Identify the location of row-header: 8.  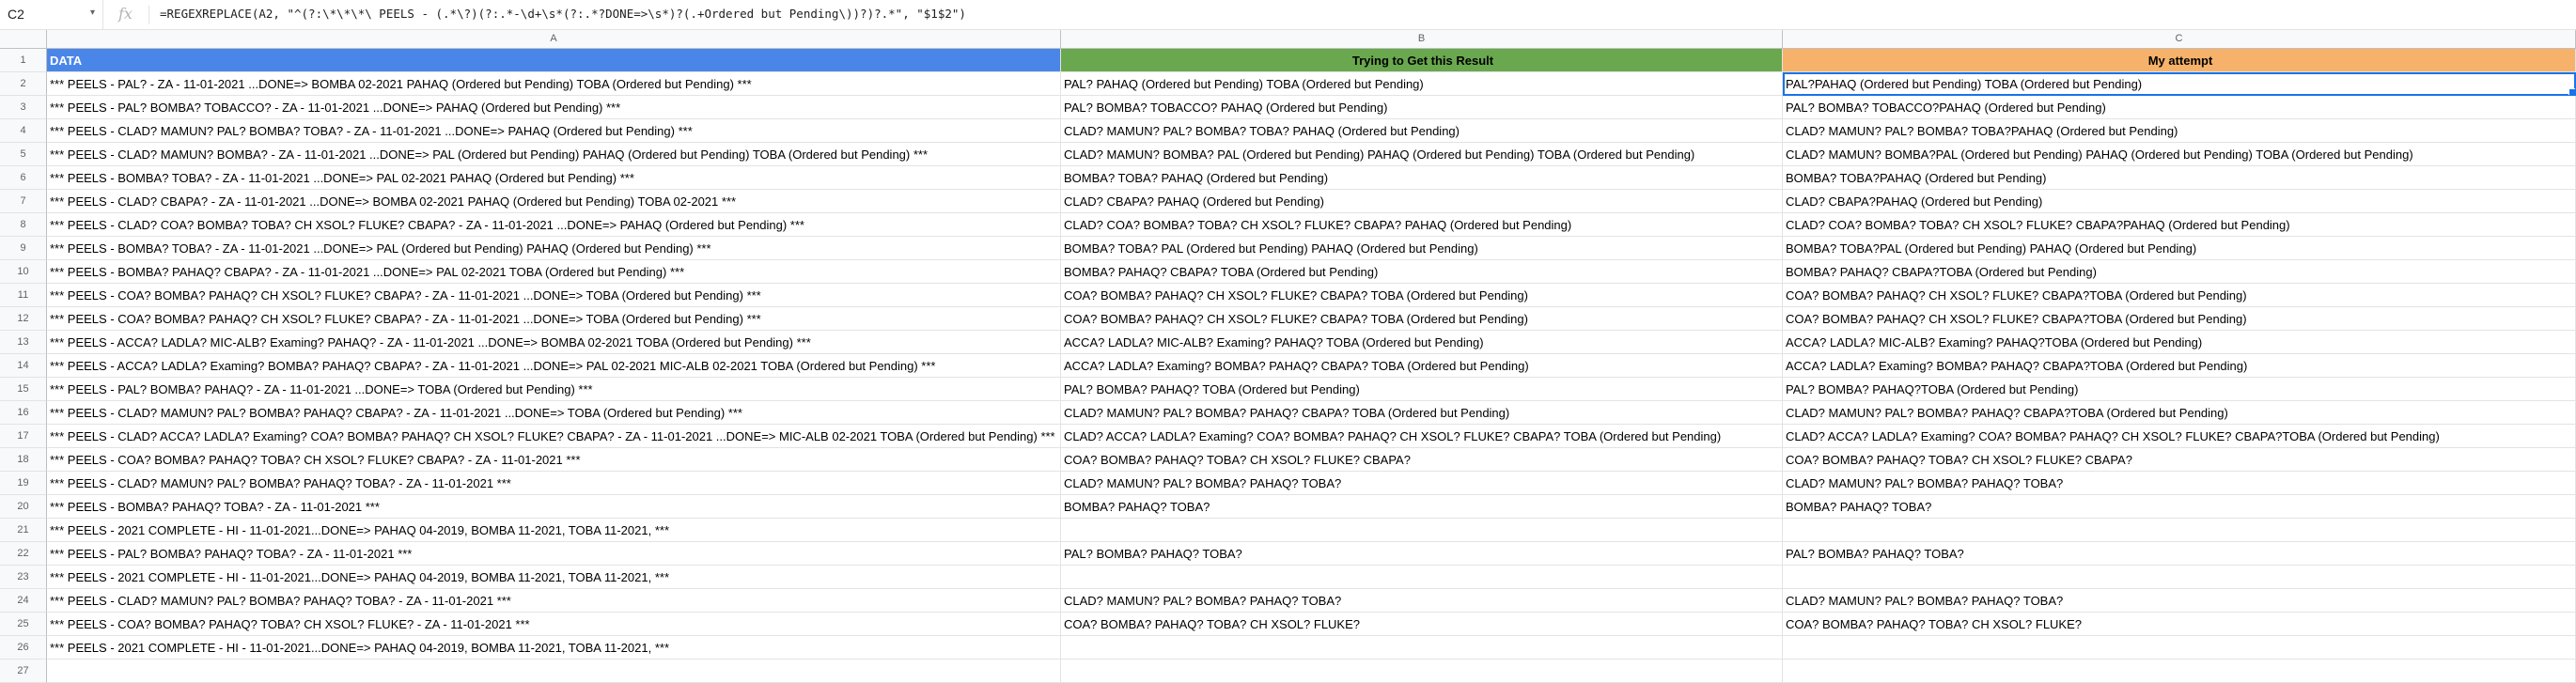
(24, 225).